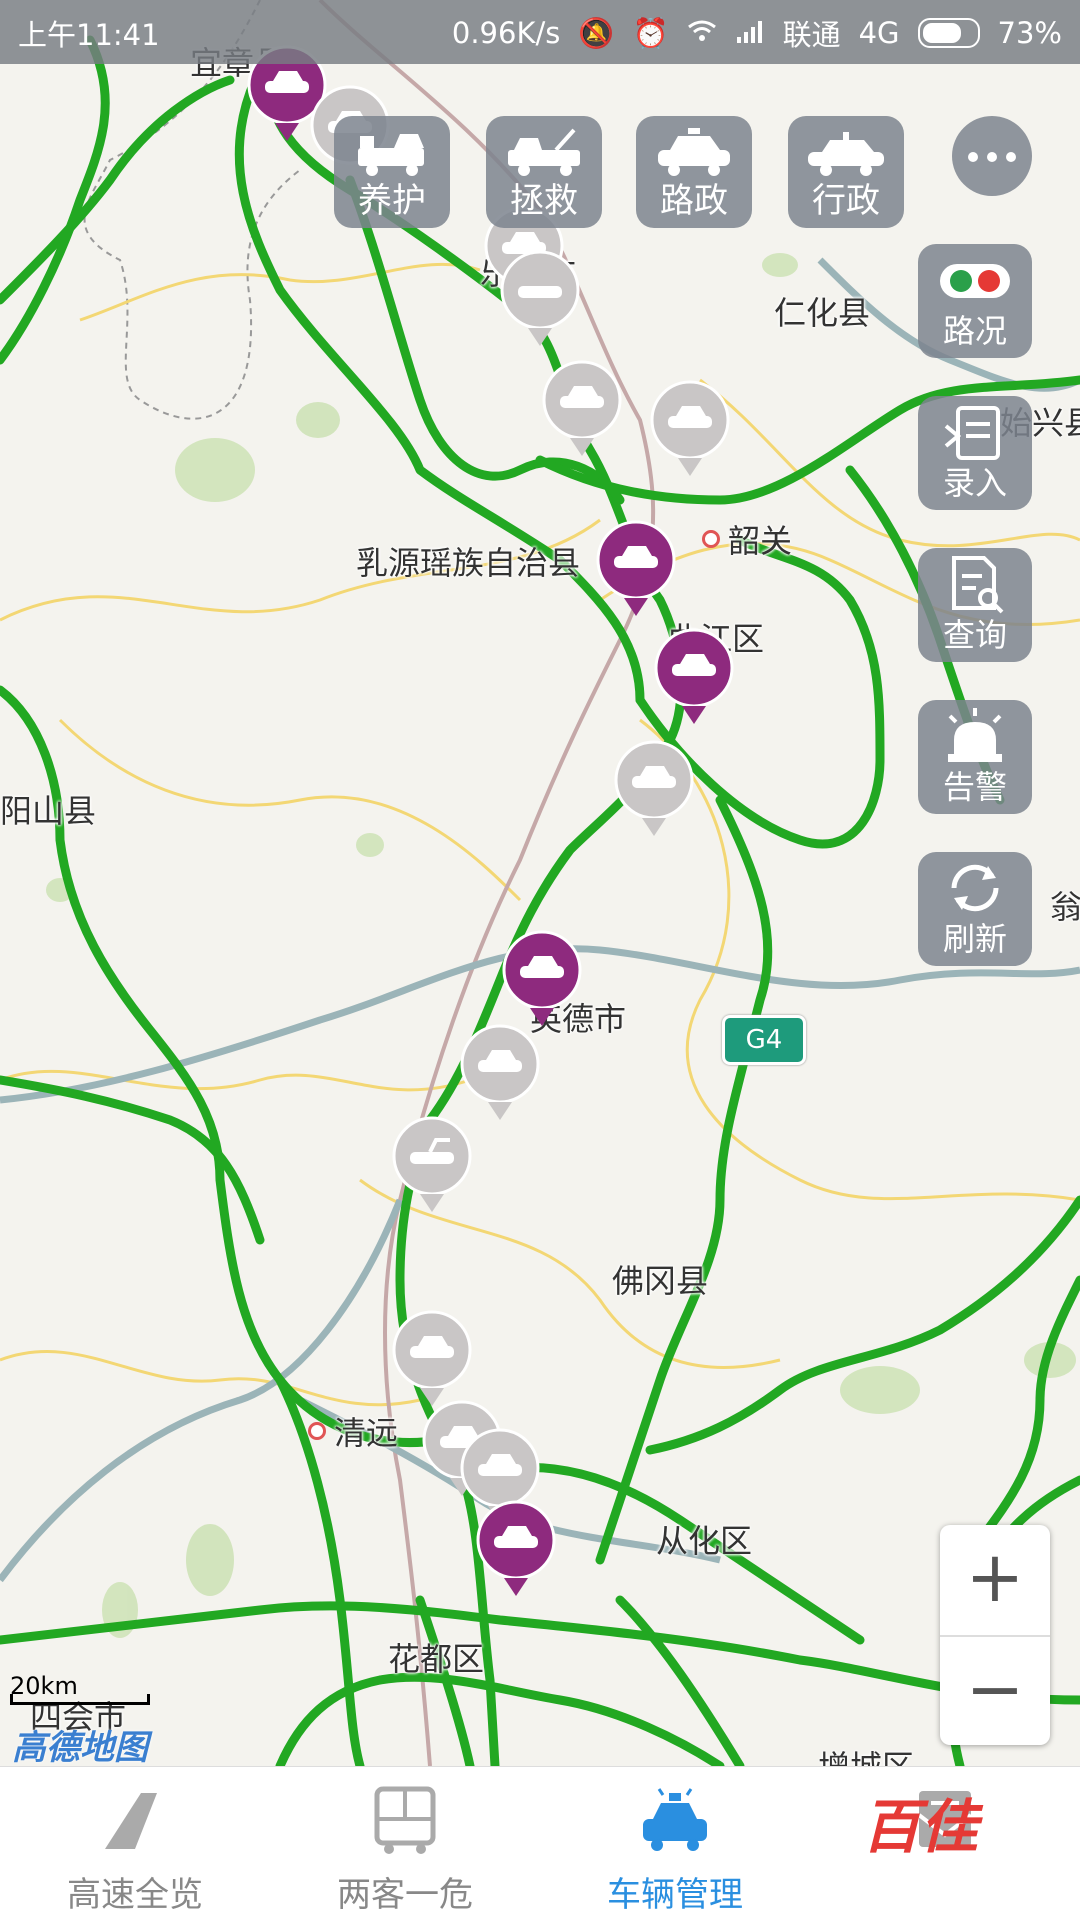 The image size is (1080, 1921). Describe the element at coordinates (436, 1659) in the screenshot. I see `place-label: 花都区` at that location.